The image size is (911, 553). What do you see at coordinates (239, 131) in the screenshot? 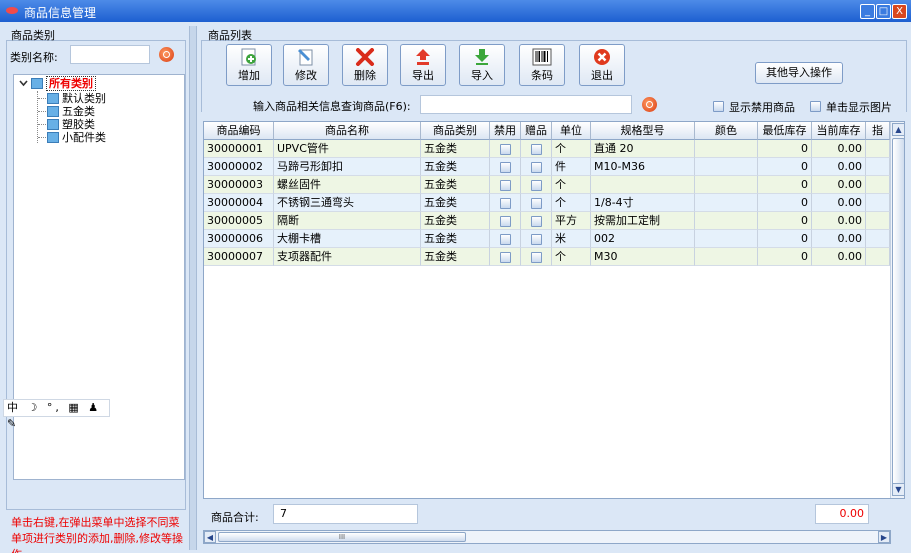
I see `column-header-code: 商品编码` at bounding box center [239, 131].